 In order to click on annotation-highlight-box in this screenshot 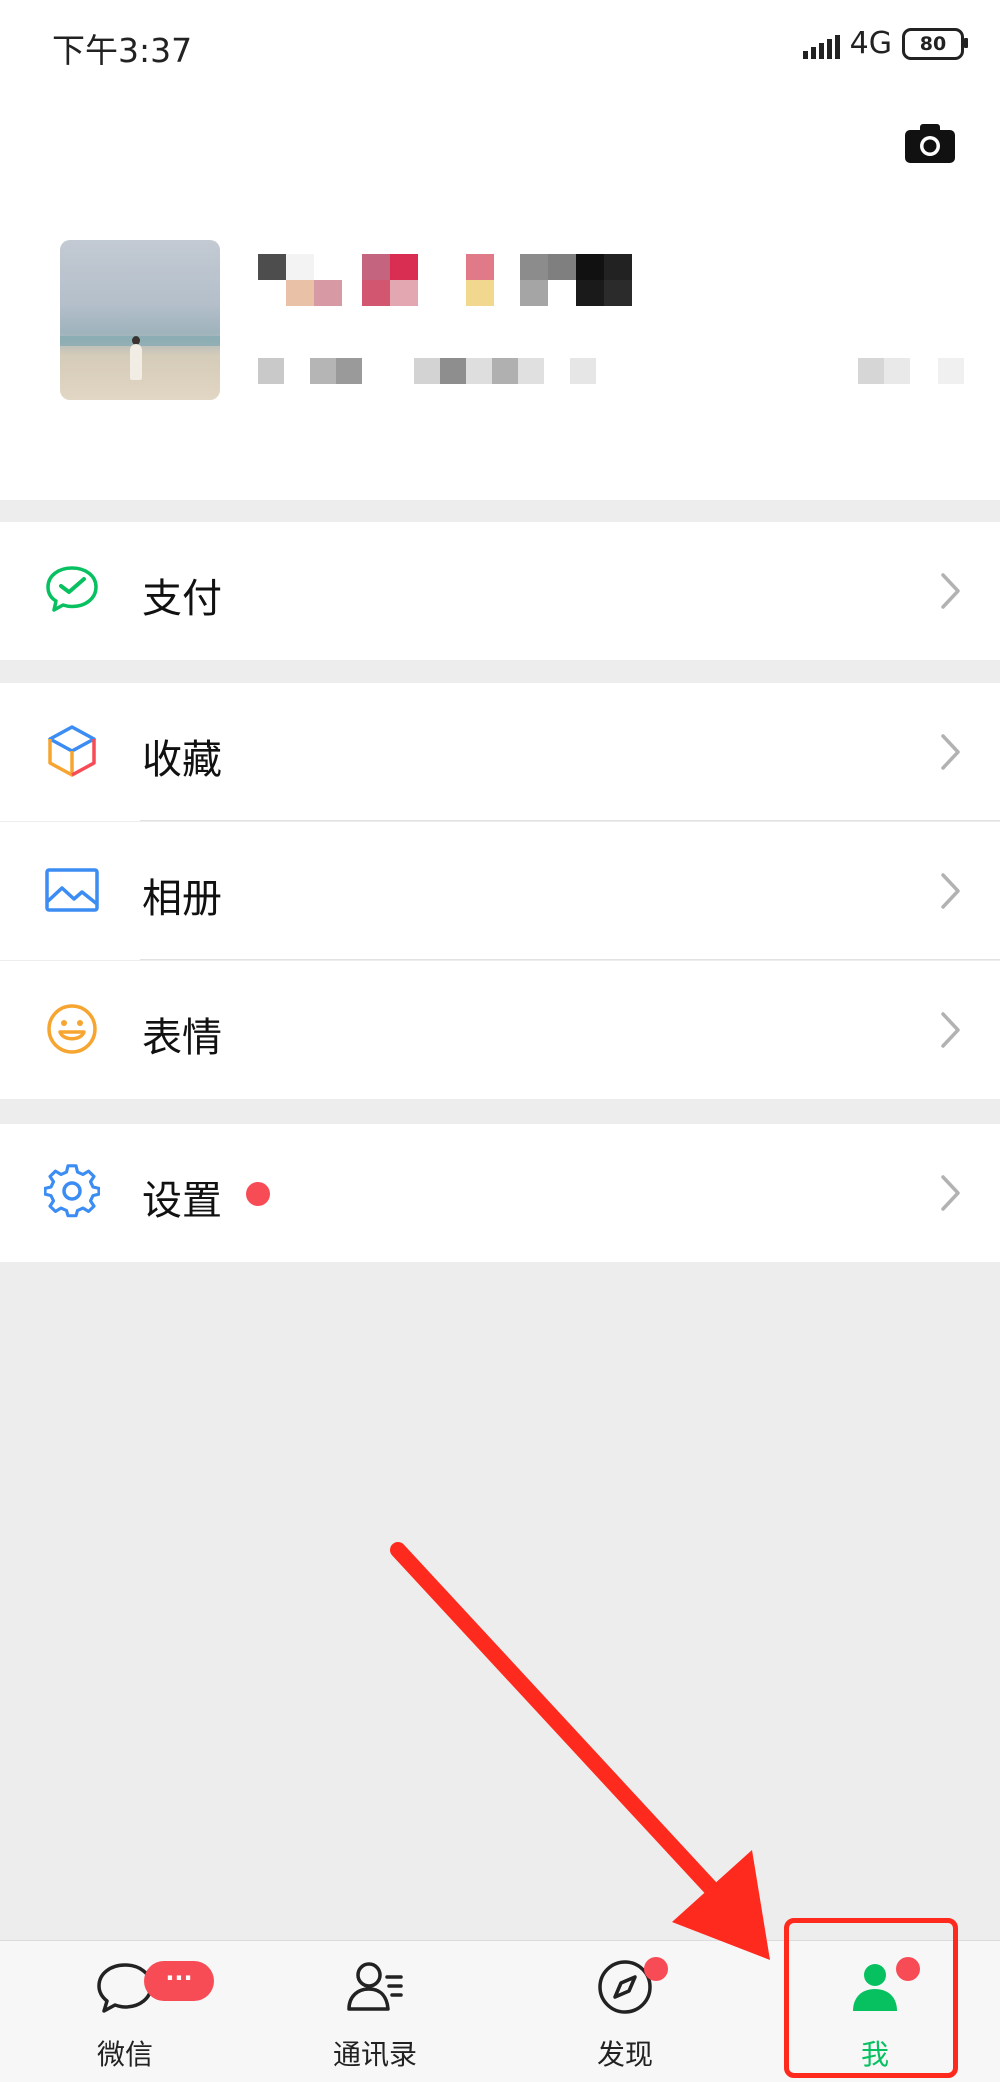, I will do `click(871, 1998)`.